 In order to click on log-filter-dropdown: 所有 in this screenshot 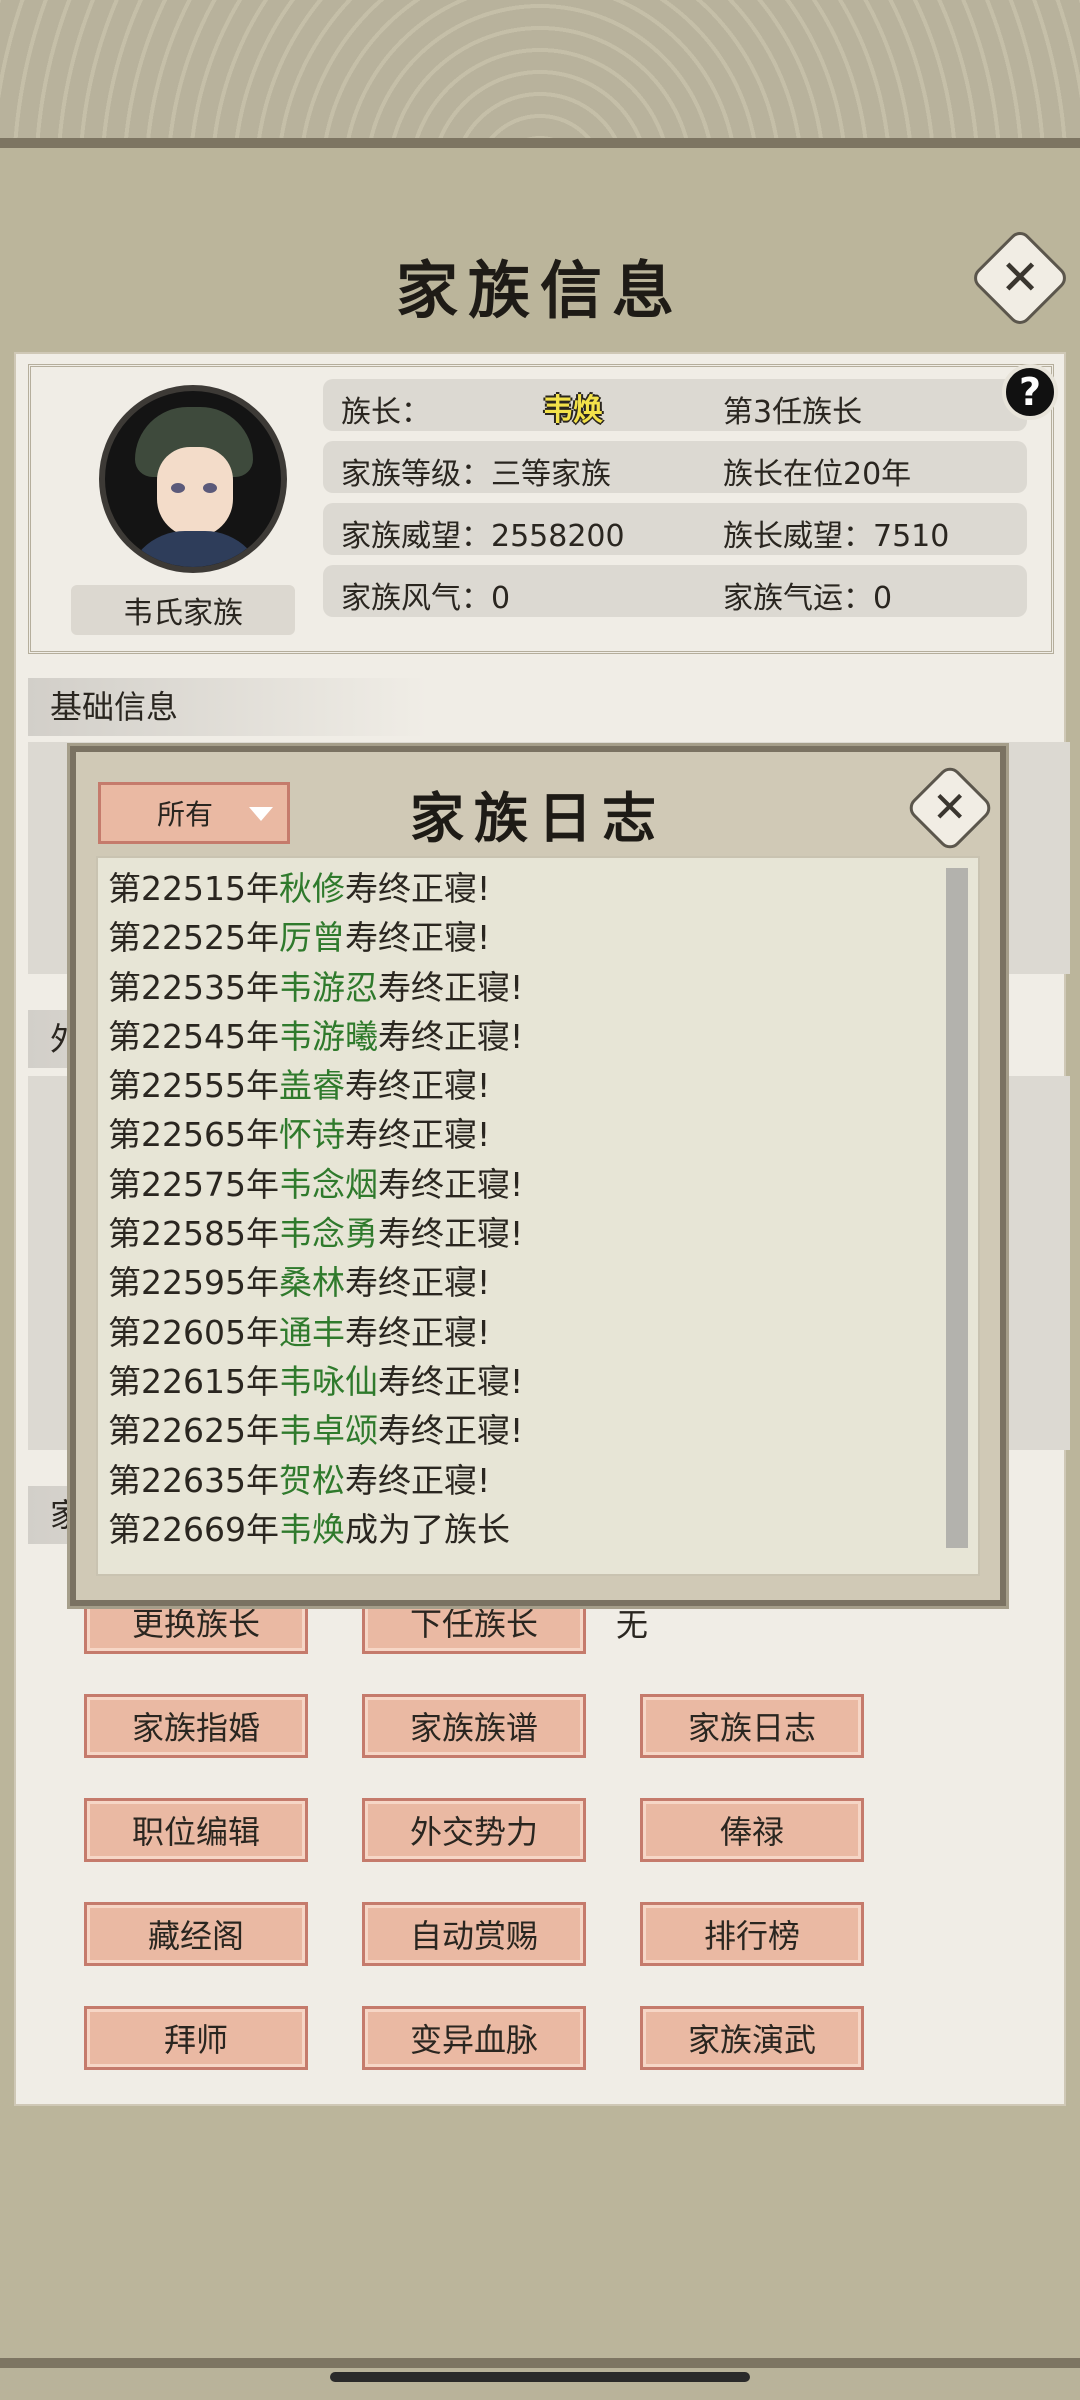, I will do `click(194, 813)`.